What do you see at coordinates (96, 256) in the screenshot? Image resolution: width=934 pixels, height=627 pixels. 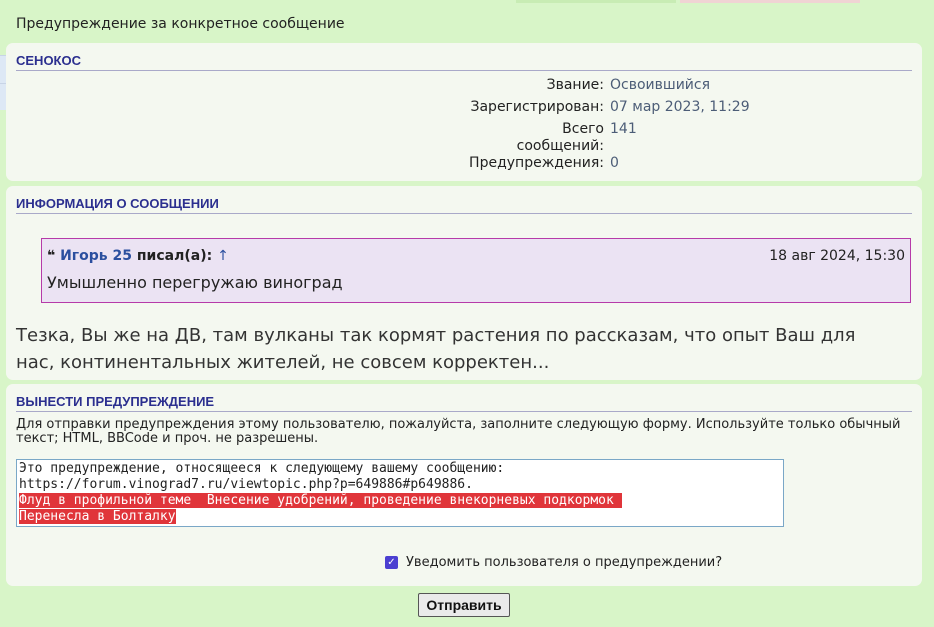 I see `quote-author-link: Игорь 25` at bounding box center [96, 256].